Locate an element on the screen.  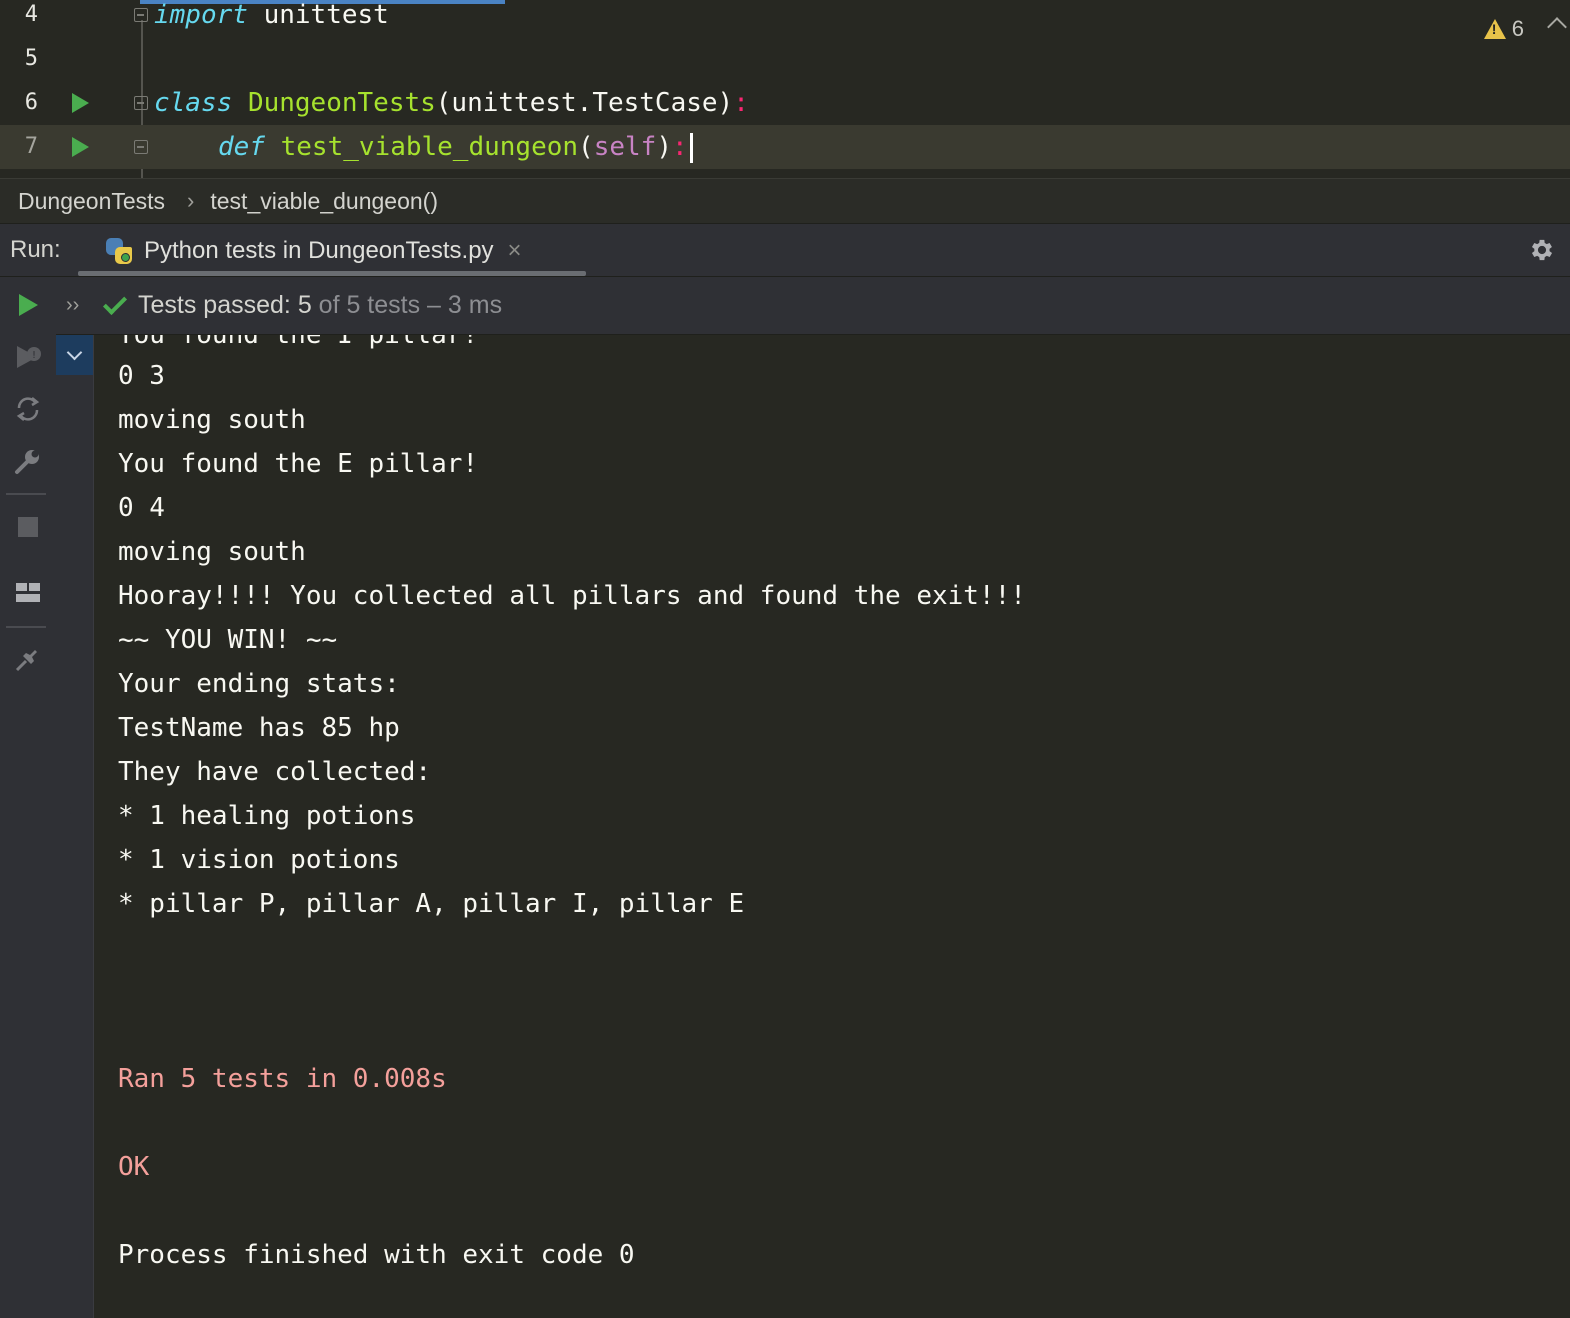
layout-icon is located at coordinates (28, 592).